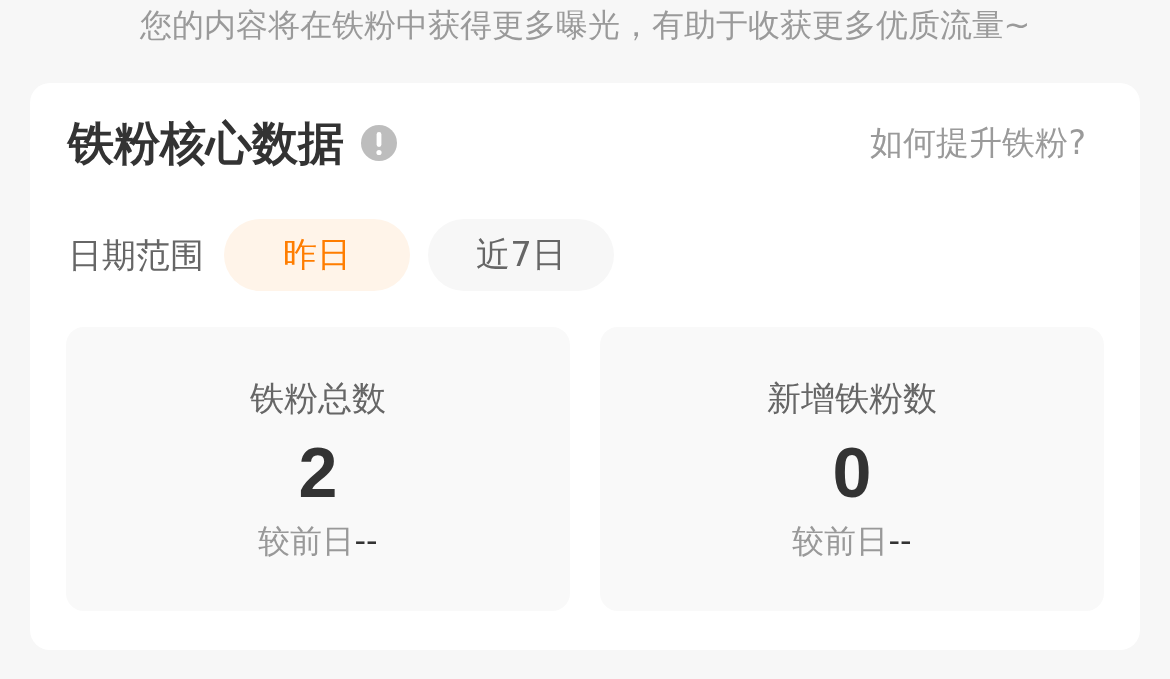  What do you see at coordinates (852, 398) in the screenshot?
I see `stat-label: 新增铁粉数` at bounding box center [852, 398].